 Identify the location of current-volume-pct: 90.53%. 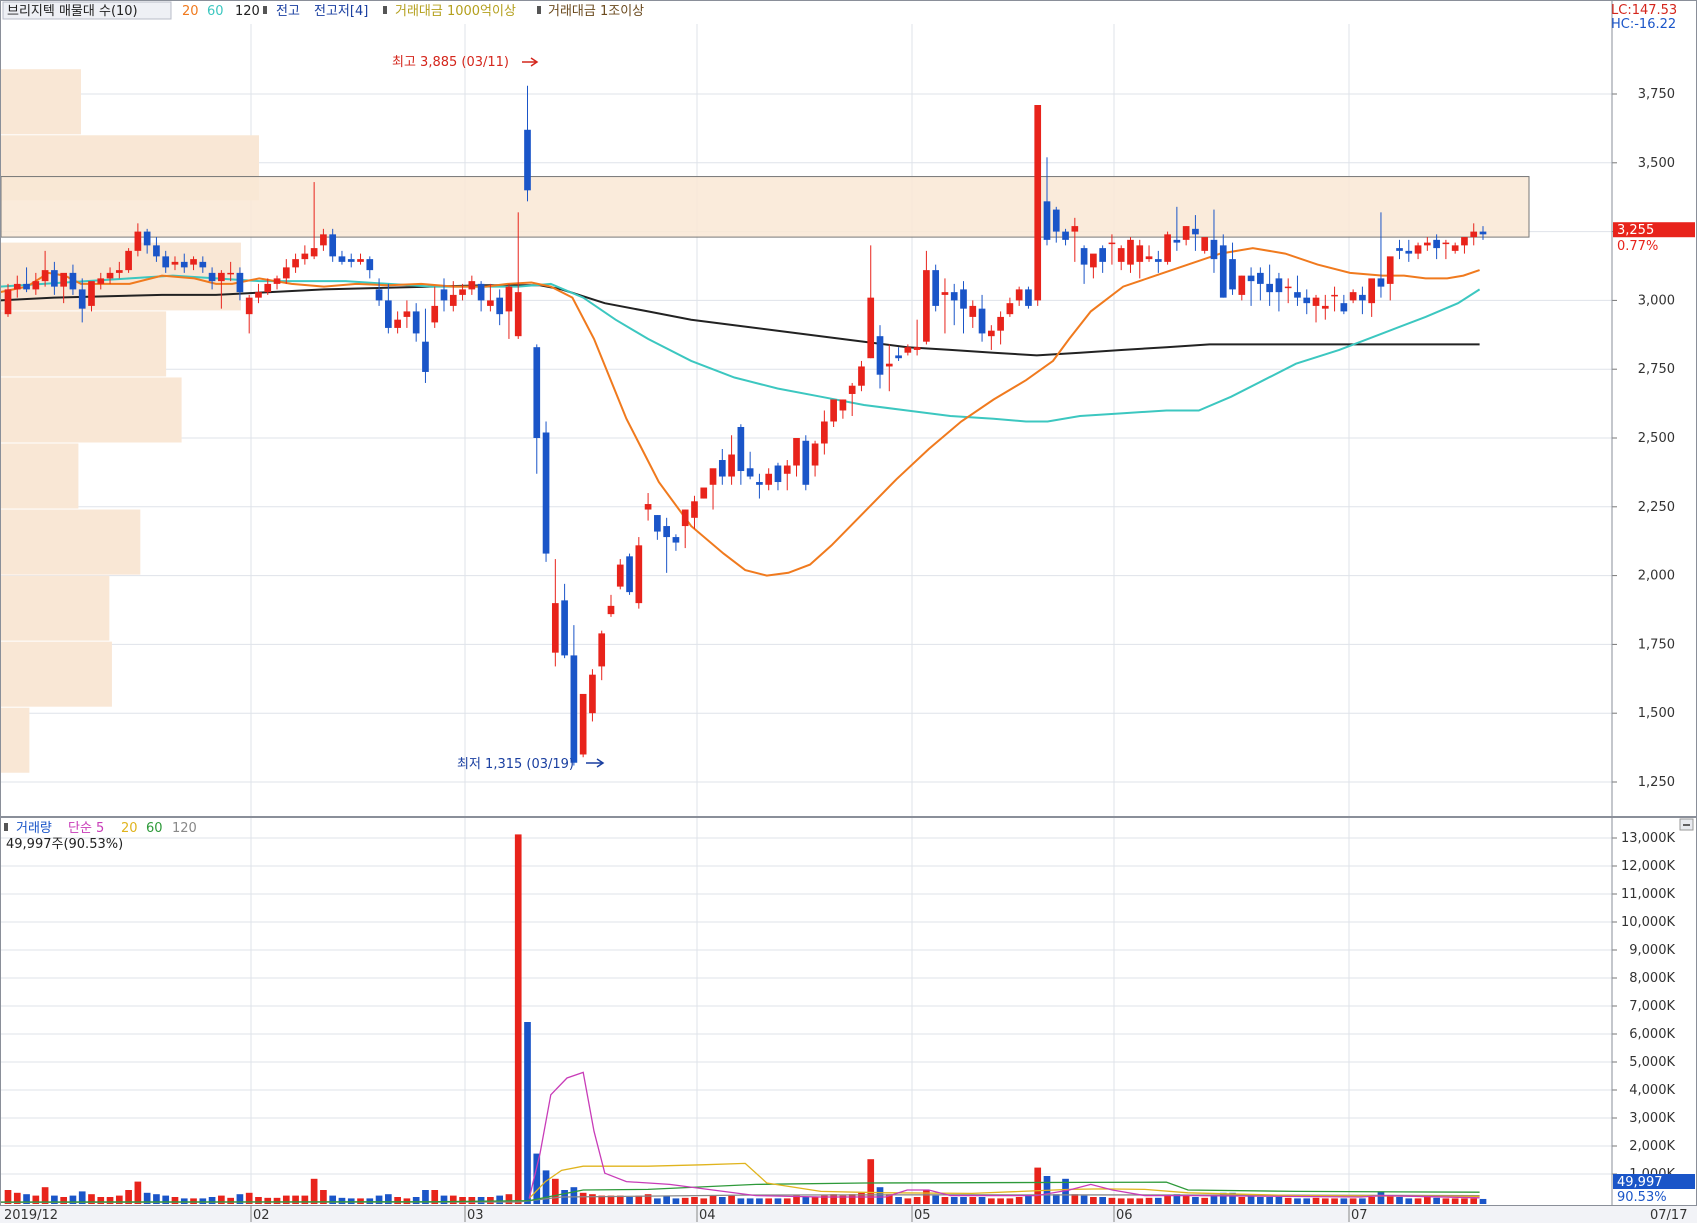
(1642, 1197).